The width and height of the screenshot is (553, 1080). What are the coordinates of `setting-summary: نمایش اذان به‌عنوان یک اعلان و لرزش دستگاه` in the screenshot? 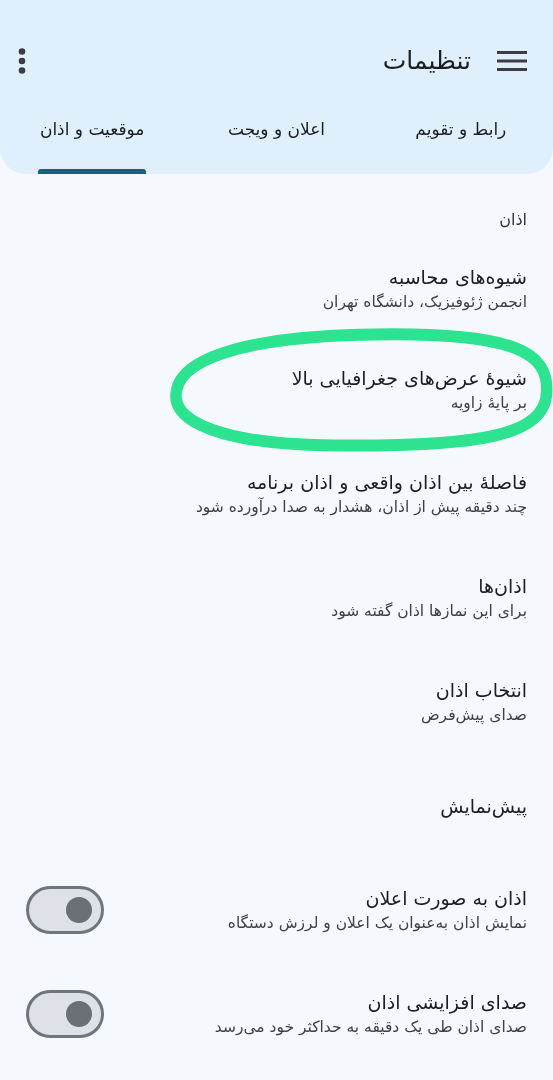 It's located at (376, 923).